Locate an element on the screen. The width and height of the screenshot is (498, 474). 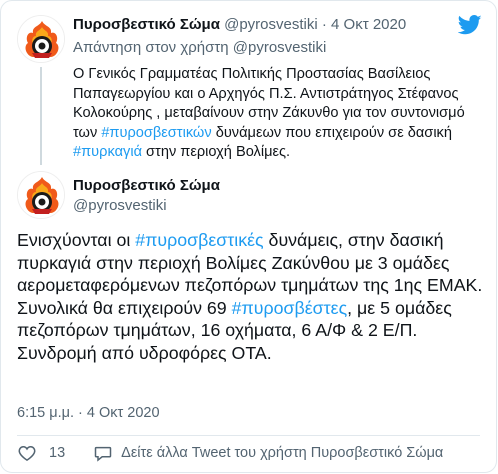
hashtag-link: #πυροσβεστικές is located at coordinates (199, 240).